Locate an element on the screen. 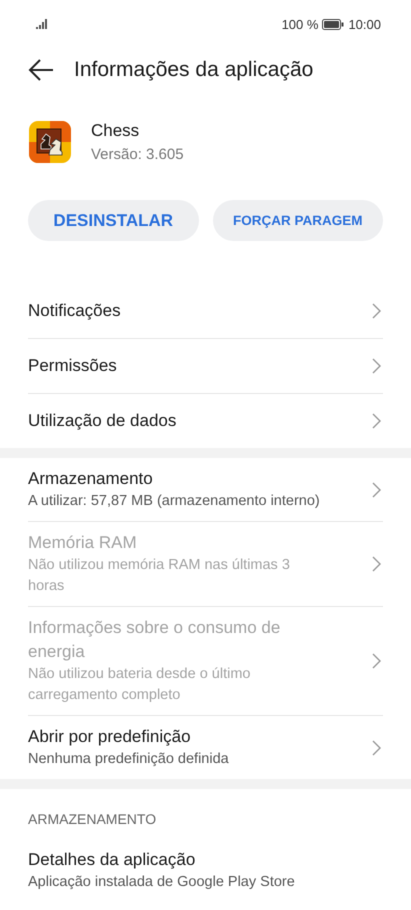 Image resolution: width=411 pixels, height=910 pixels. item-subtitle: Aplicação instalada de Google Play Store is located at coordinates (162, 882).